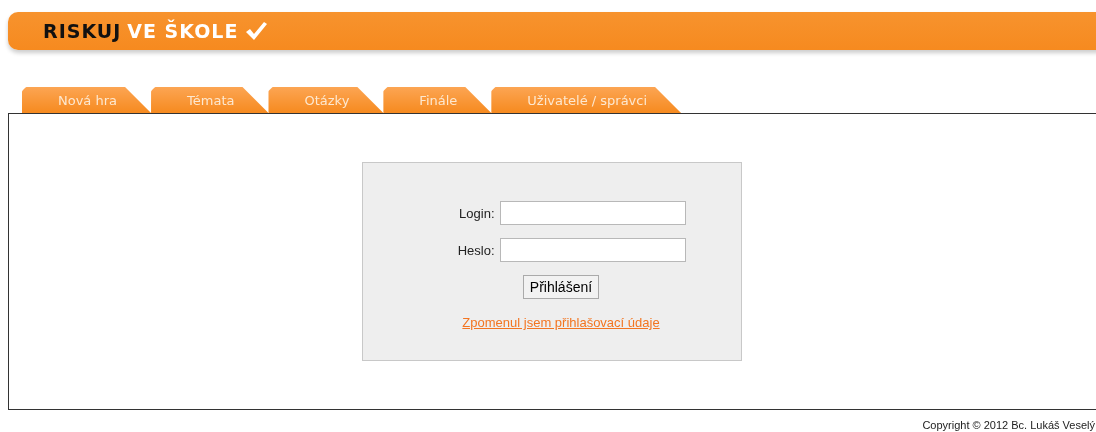  What do you see at coordinates (561, 322) in the screenshot?
I see `forgot-link: Zpomenul jsem přihlašovací údaje` at bounding box center [561, 322].